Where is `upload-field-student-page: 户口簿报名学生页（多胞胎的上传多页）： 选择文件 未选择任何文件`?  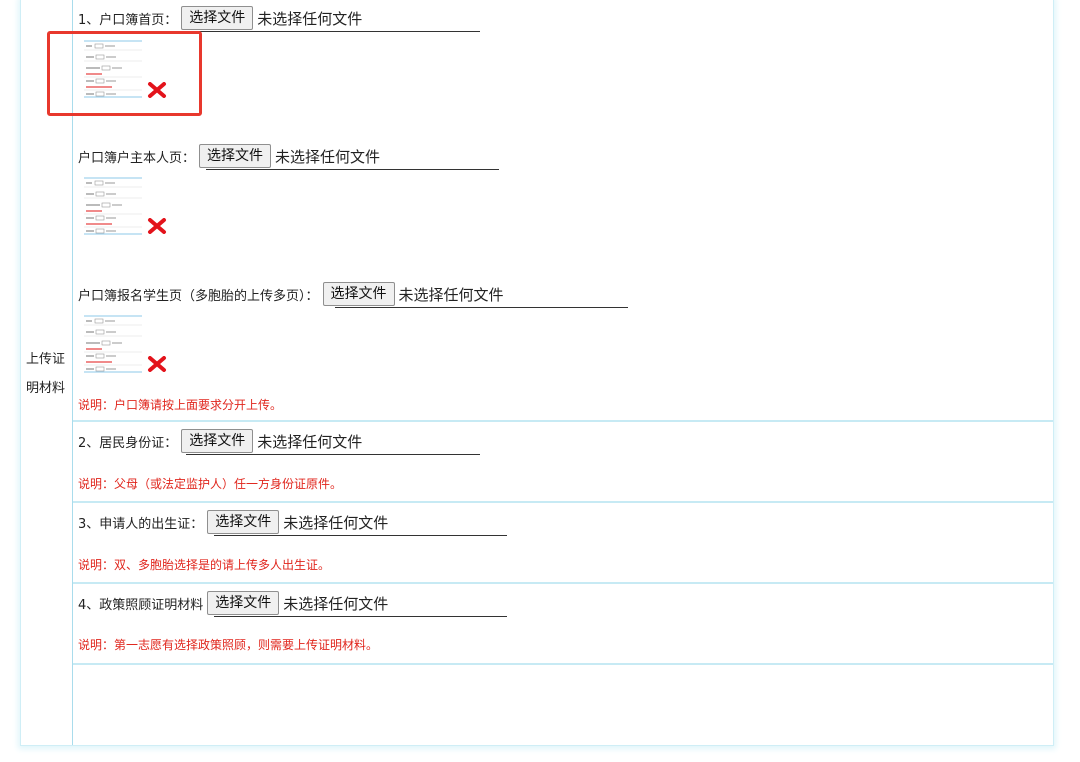 upload-field-student-page: 户口簿报名学生页（多胞胎的上传多页）： 选择文件 未选择任何文件 is located at coordinates (291, 294).